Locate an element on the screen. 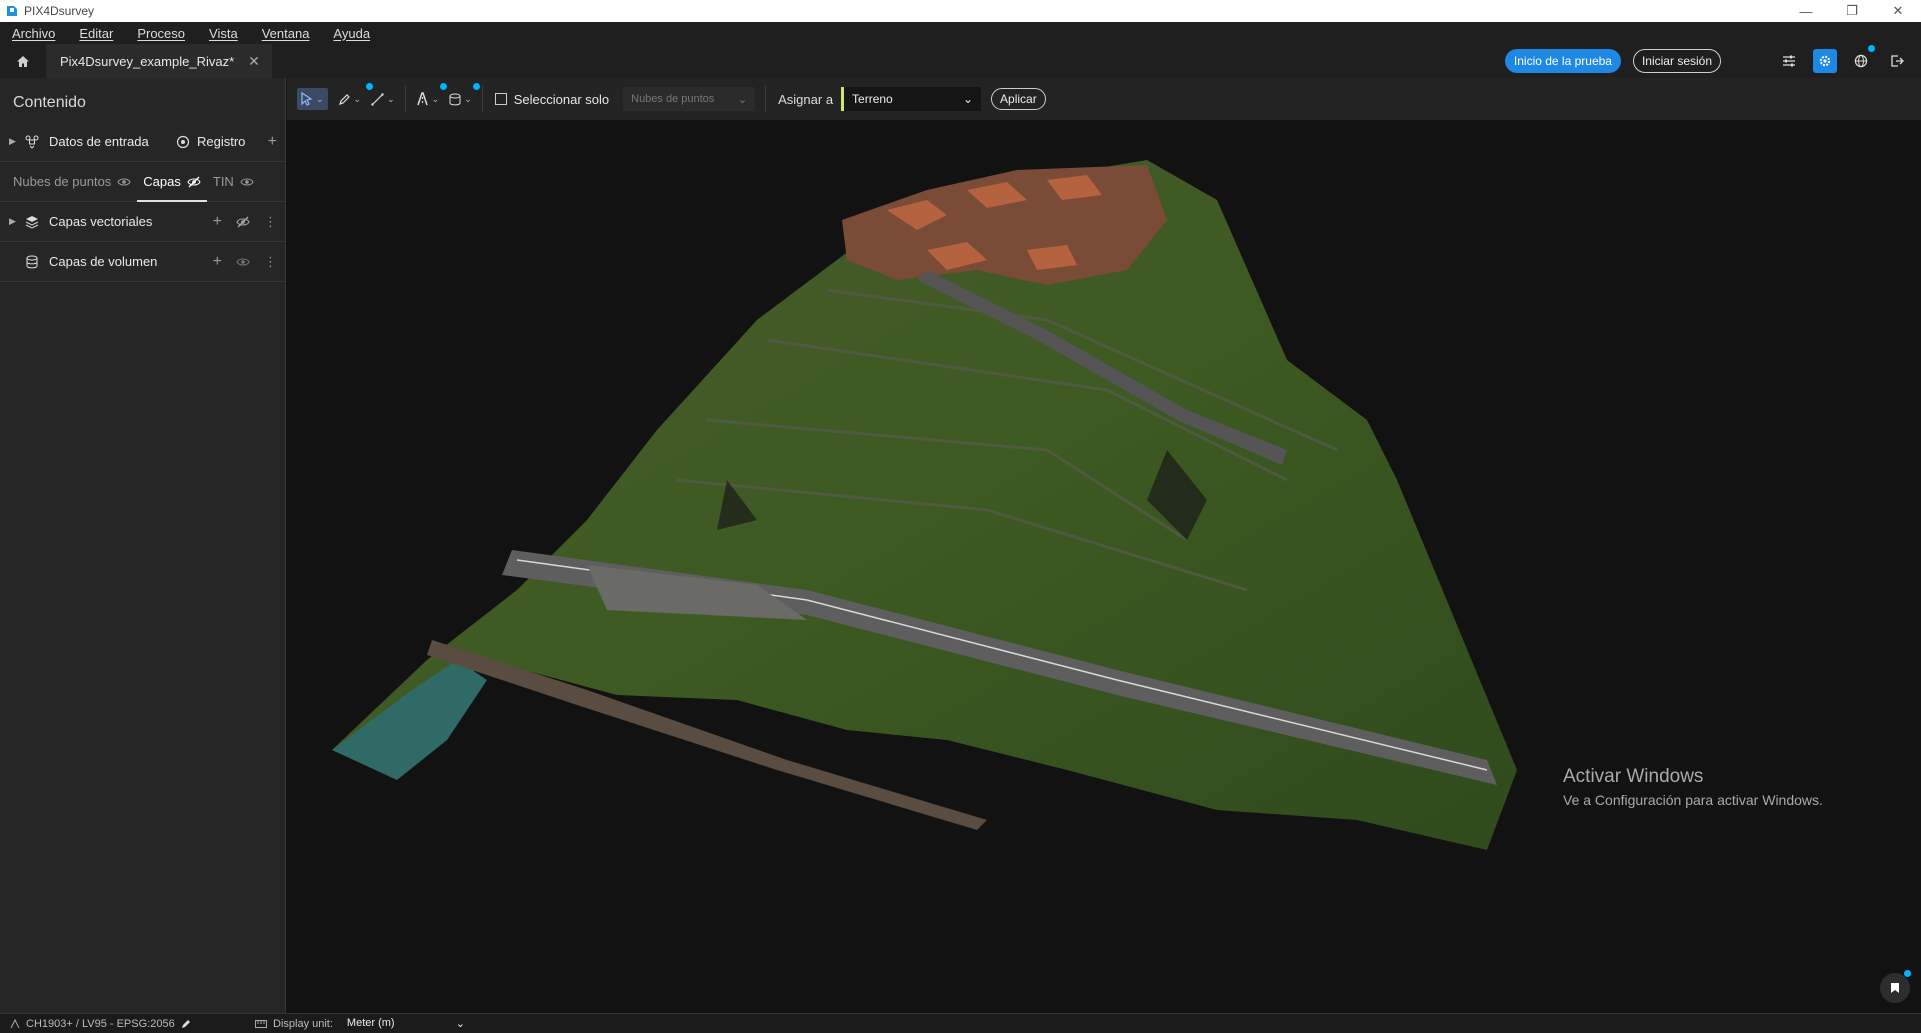 Image resolution: width=1921 pixels, height=1033 pixels. tab-layers: Capas is located at coordinates (172, 182).